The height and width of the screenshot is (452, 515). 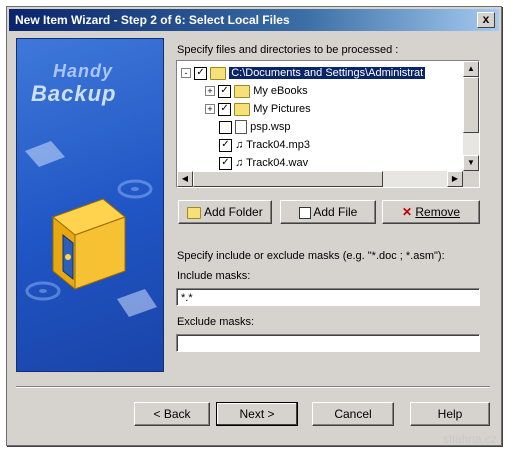 I want to click on remove-icon: ✕, so click(x=407, y=212).